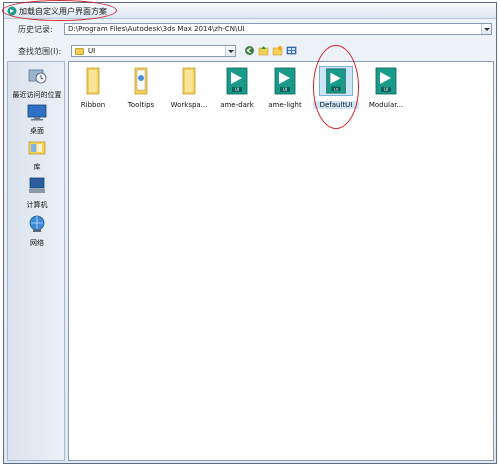 This screenshot has width=500, height=467. I want to click on place-label: 最近访问的位置, so click(37, 95).